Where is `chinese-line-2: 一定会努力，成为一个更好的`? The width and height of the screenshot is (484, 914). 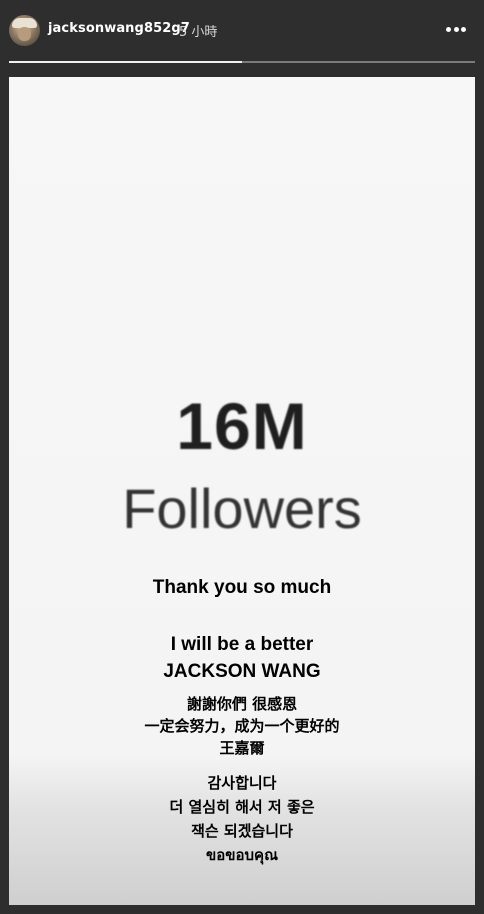
chinese-line-2: 一定会努力，成为一个更好的 is located at coordinates (242, 726).